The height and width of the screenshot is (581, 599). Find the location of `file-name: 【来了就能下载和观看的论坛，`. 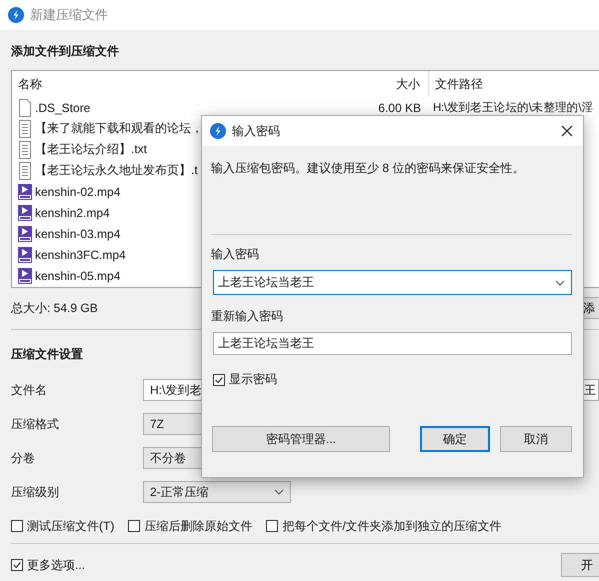

file-name: 【来了就能下载和观看的论坛， is located at coordinates (119, 128).